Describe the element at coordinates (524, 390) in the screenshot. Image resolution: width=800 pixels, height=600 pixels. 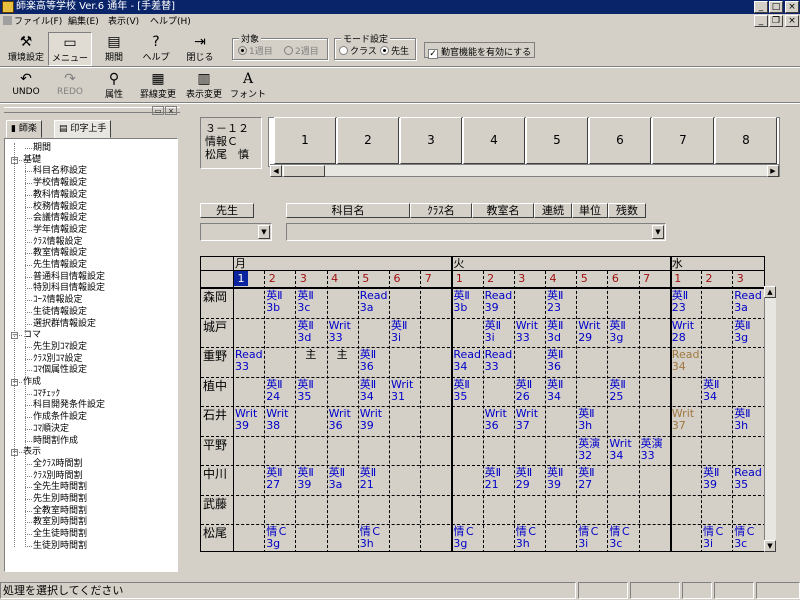
I see `timetable-cell: 英Ⅱ 26` at that location.